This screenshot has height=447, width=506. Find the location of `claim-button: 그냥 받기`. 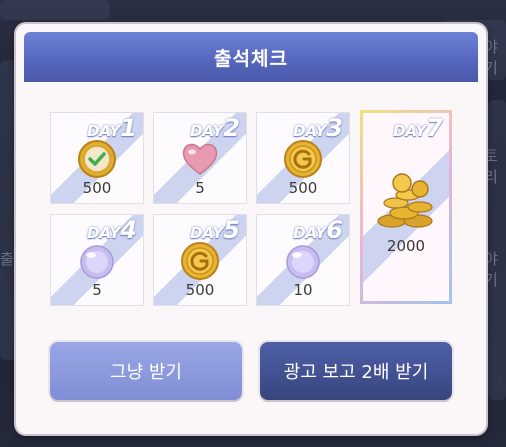

claim-button: 그냥 받기 is located at coordinates (146, 371).